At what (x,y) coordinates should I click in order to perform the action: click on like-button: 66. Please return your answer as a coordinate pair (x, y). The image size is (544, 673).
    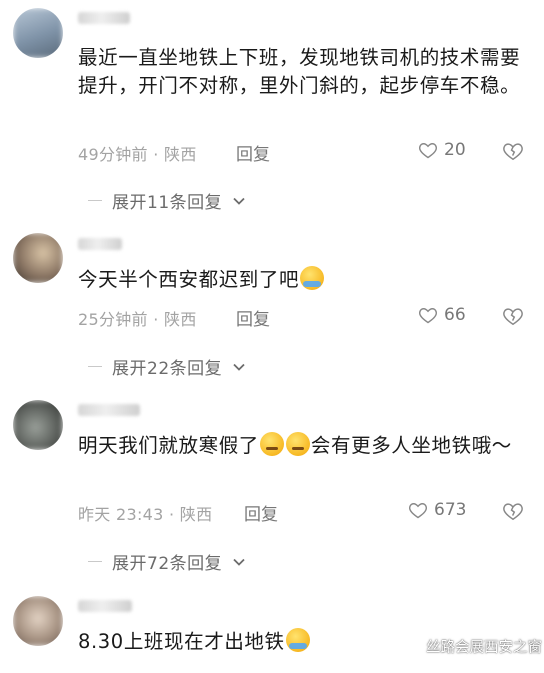
    Looking at the image, I should click on (442, 315).